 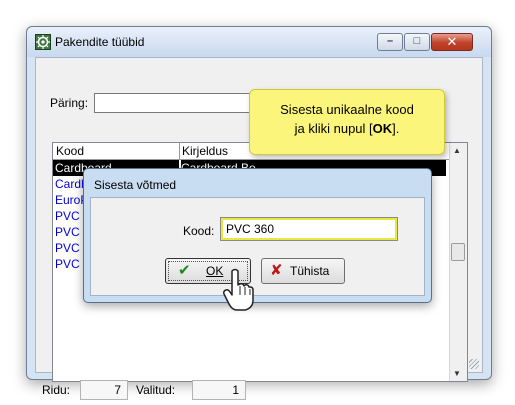 I want to click on query-label: Päring:, so click(x=69, y=103).